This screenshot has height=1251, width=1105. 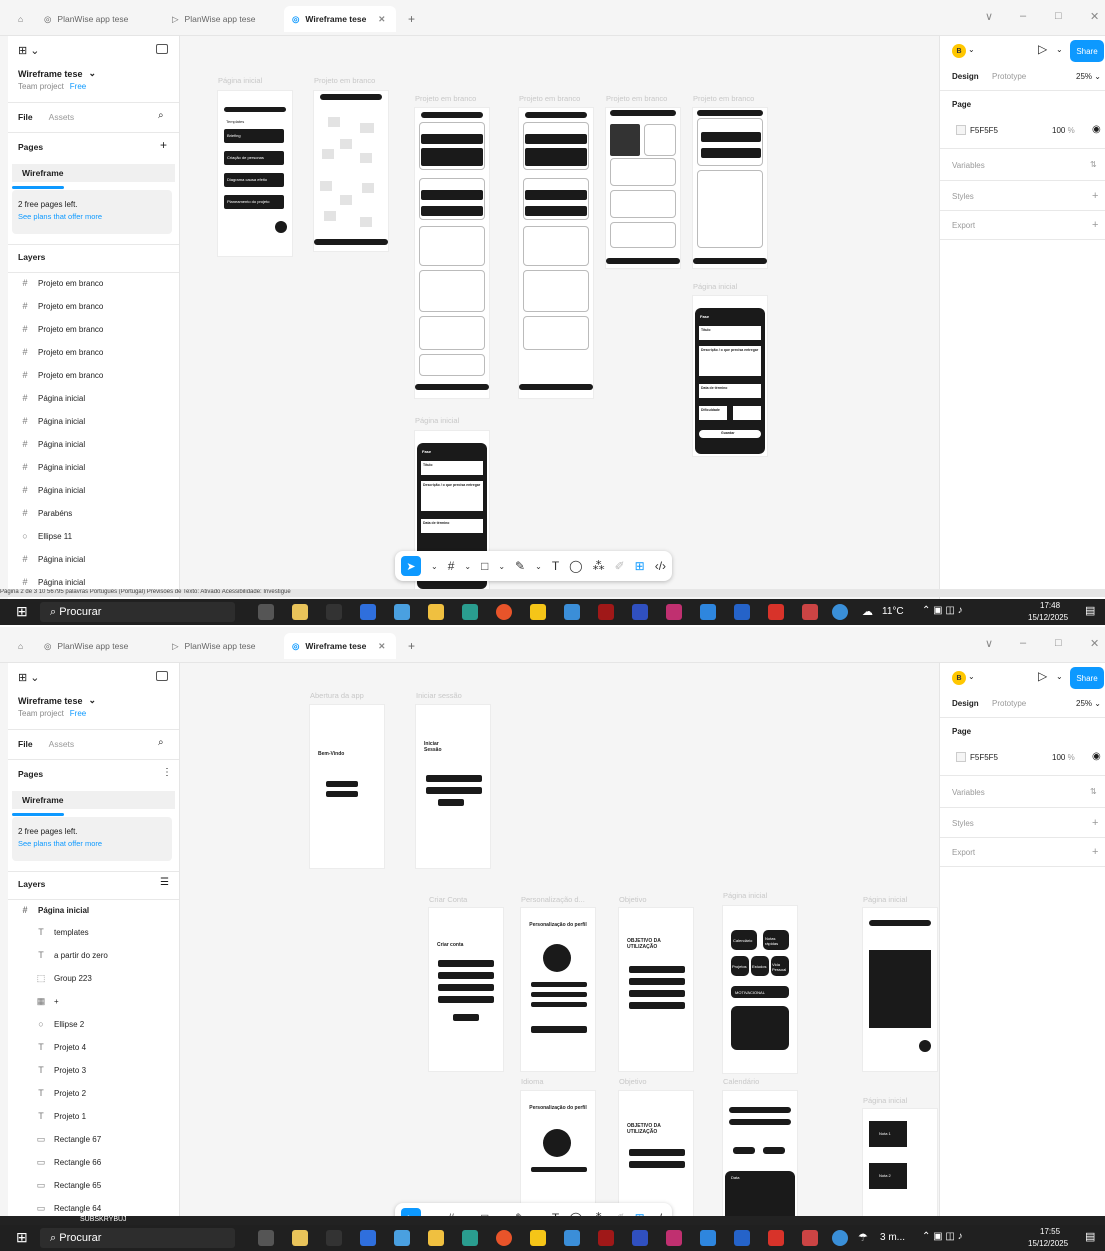 I want to click on layer-item: ▦ +, so click(x=93, y=1001).